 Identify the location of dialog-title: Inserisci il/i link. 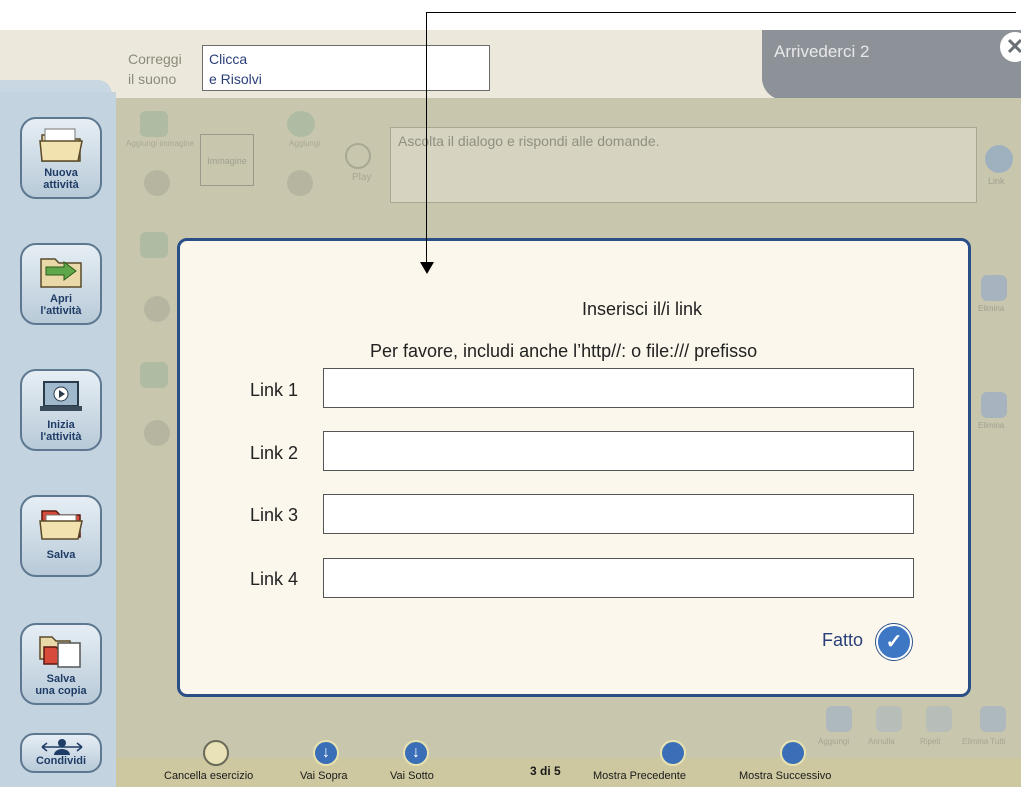
(642, 309).